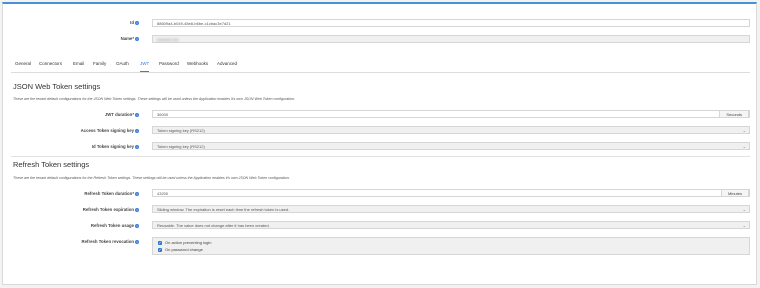 The height and width of the screenshot is (288, 760). Describe the element at coordinates (109, 130) in the screenshot. I see `access-key-label: Access Token signing key i` at that location.